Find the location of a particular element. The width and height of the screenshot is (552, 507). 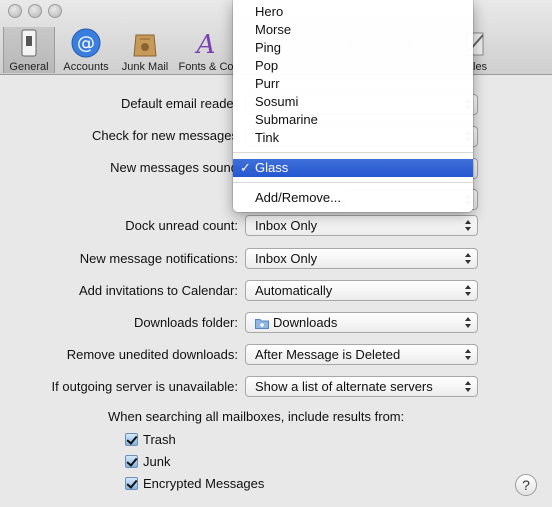

checkmark-icon: ✓ is located at coordinates (245, 167).